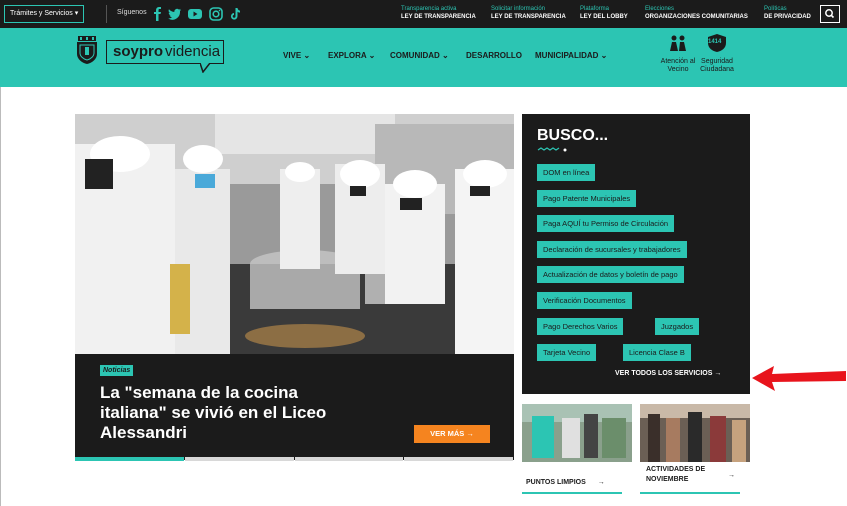 The width and height of the screenshot is (847, 506). I want to click on link-big: LEY DEL LOBBY, so click(604, 17).